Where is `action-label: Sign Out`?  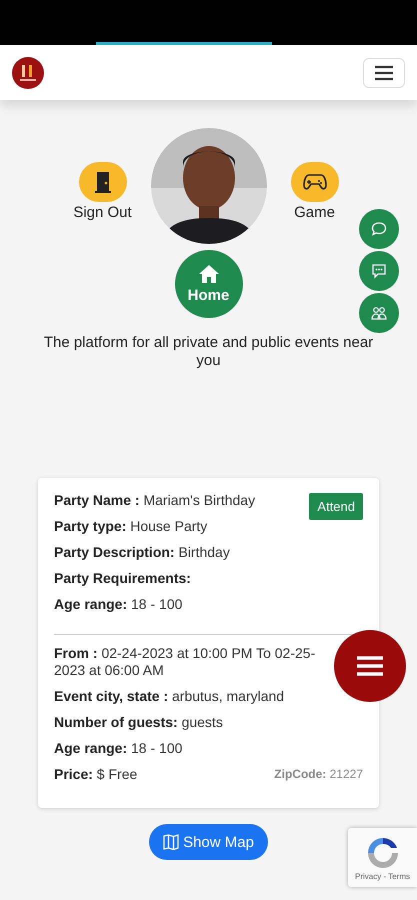 action-label: Sign Out is located at coordinates (102, 212).